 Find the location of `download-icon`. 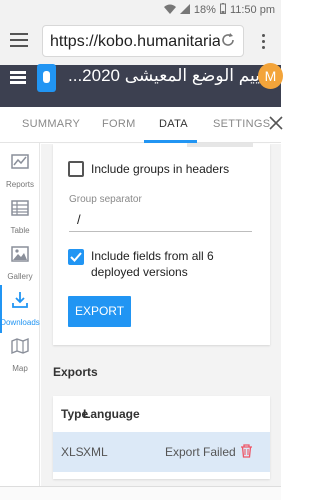

download-icon is located at coordinates (20, 300).